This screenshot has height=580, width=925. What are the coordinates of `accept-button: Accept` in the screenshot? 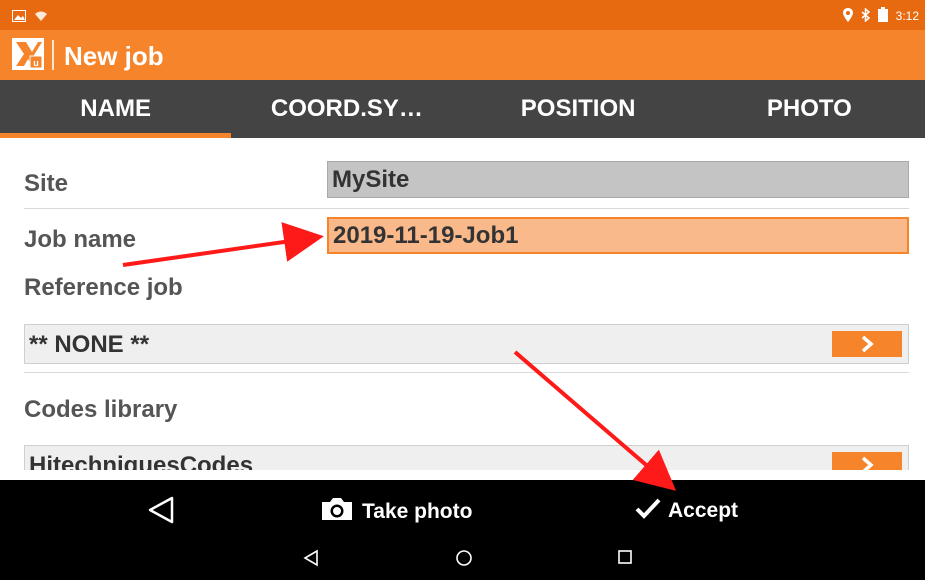 It's located at (686, 511).